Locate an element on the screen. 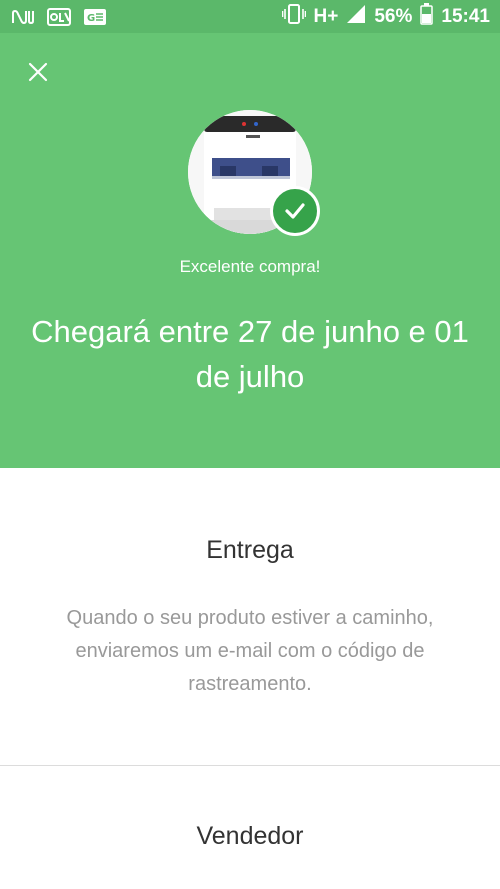 The image size is (500, 889). news-icon: G is located at coordinates (95, 17).